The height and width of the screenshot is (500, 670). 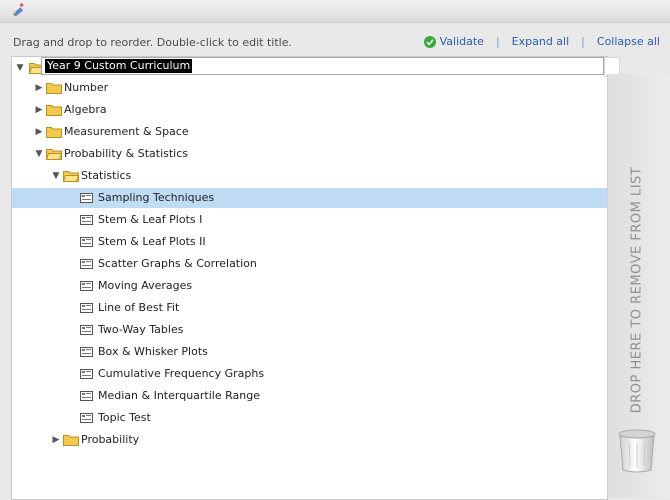 I want to click on folder-label: Number, so click(x=86, y=87).